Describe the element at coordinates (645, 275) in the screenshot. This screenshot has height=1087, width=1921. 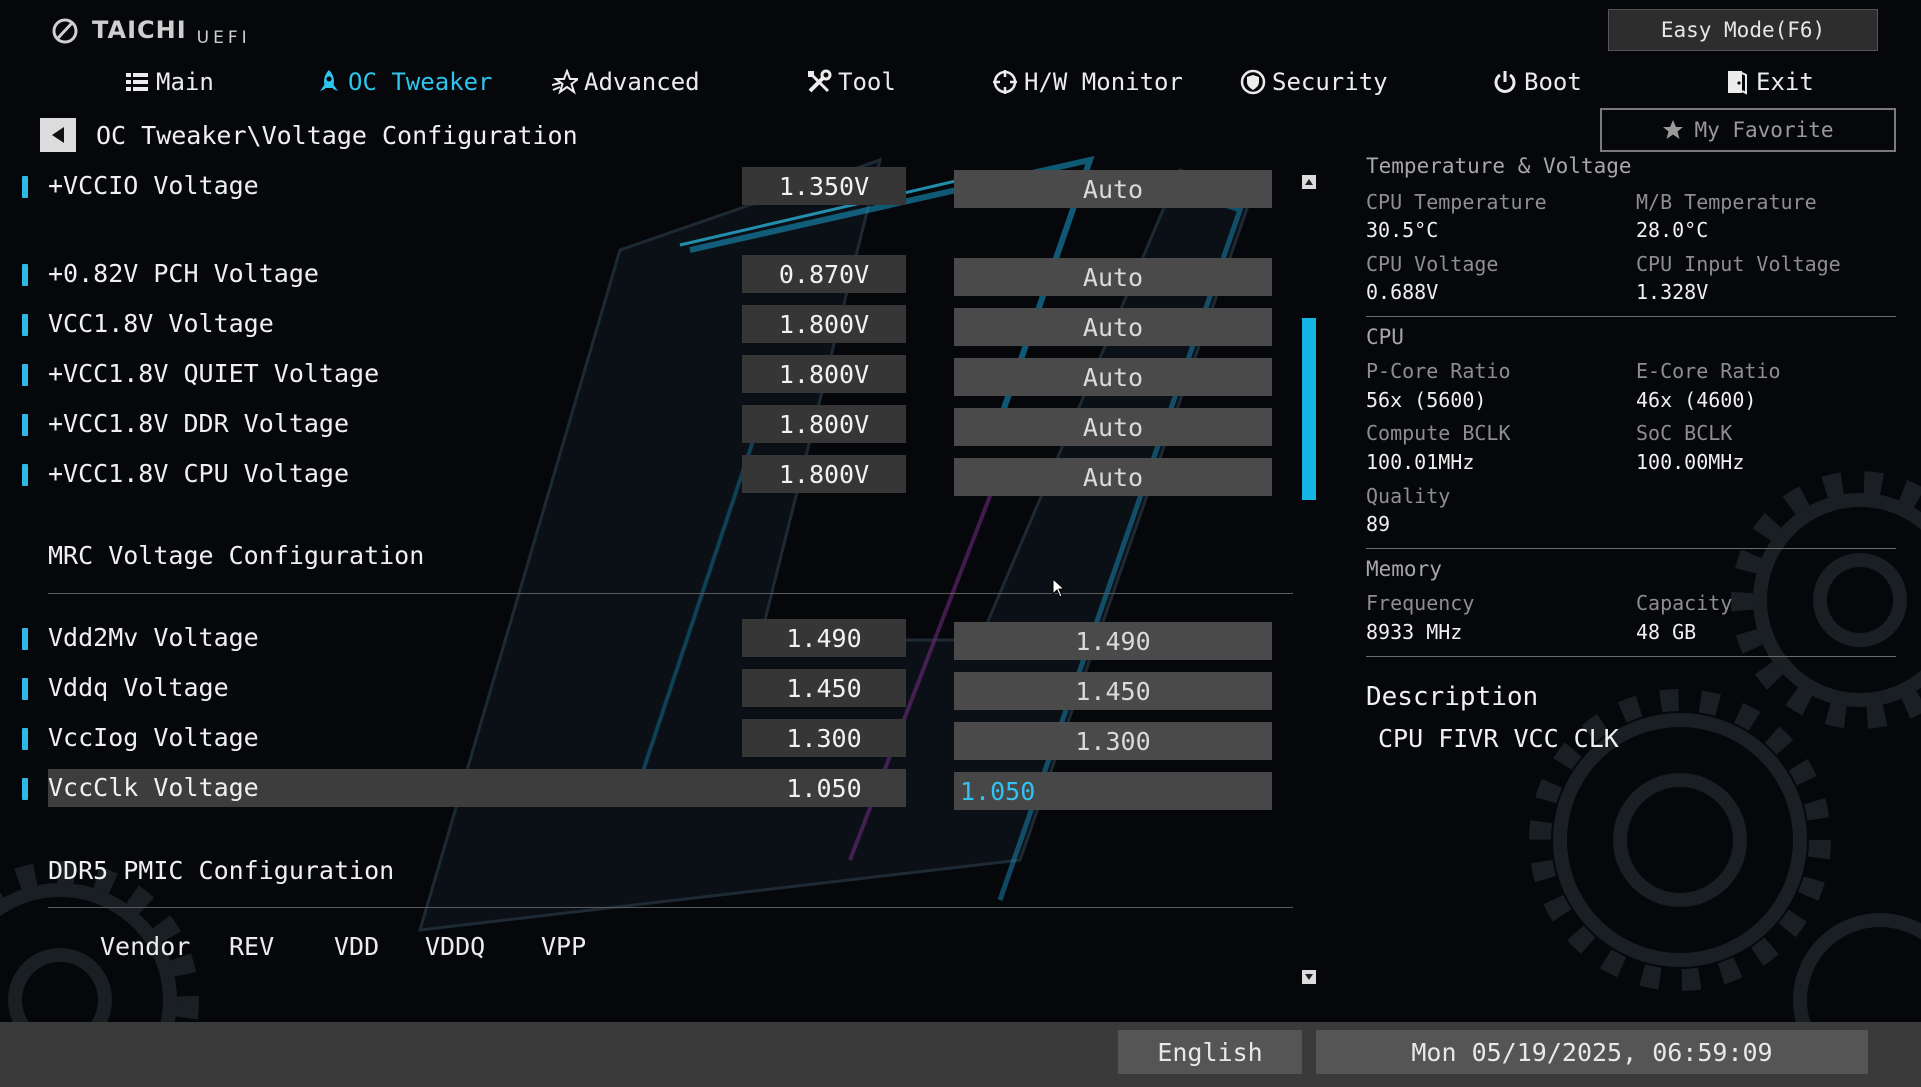
I see `setting-row: +0.82V PCH Voltage 0.870V Auto` at that location.